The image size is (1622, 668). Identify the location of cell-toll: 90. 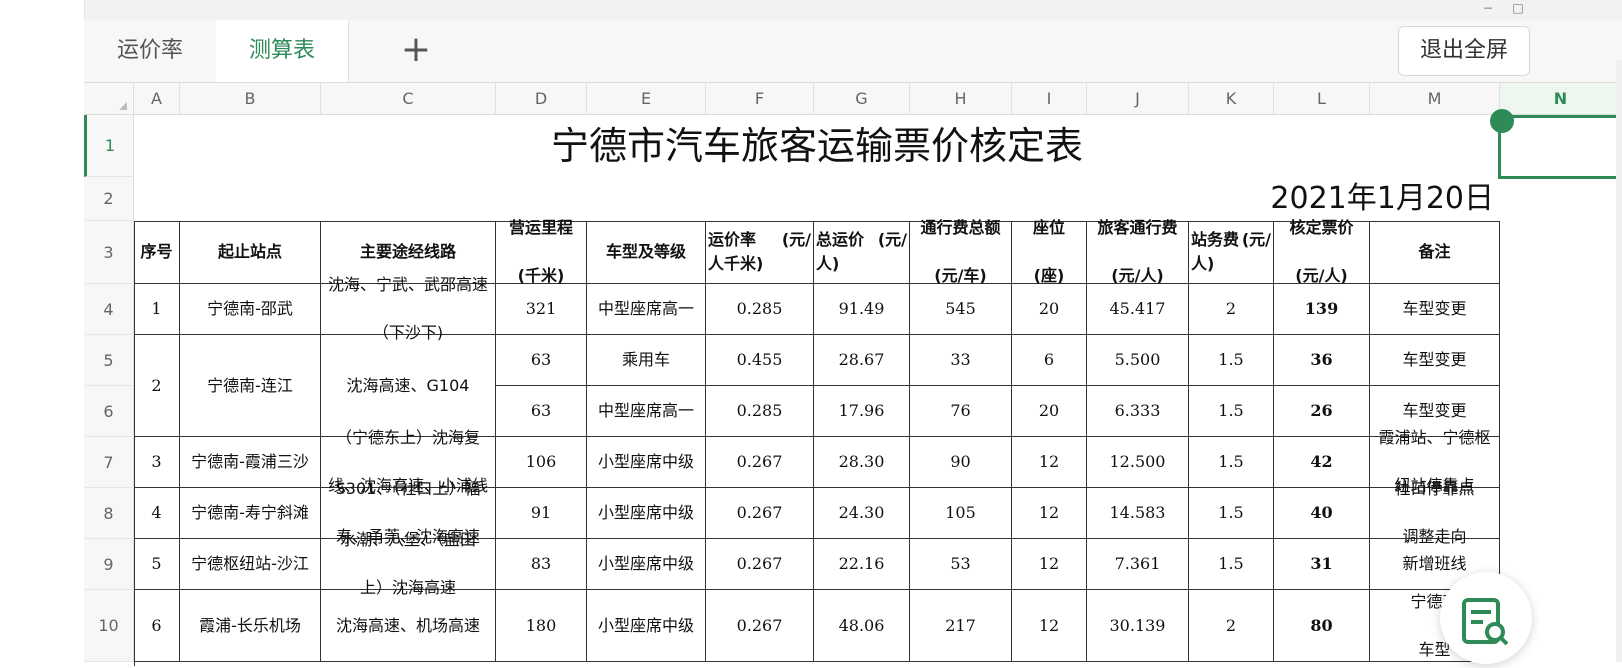
(961, 462).